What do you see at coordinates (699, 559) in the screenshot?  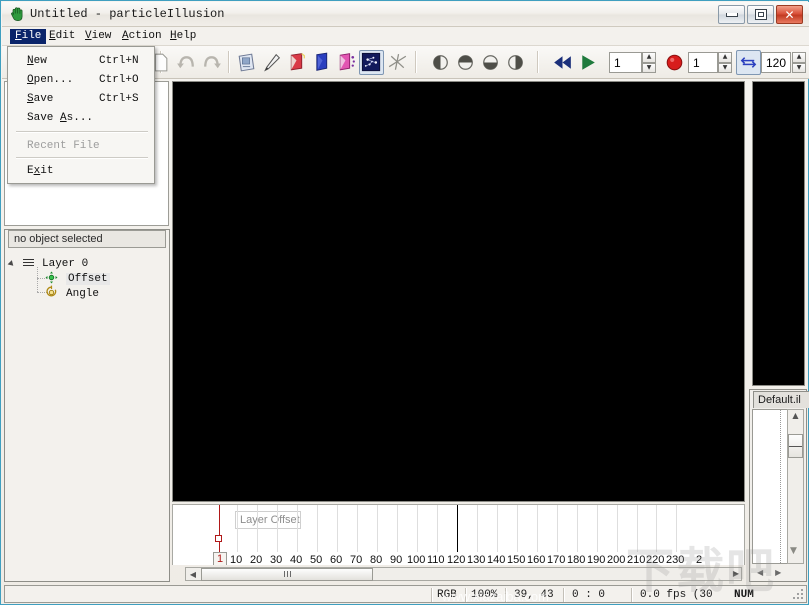 I see `timeline-tick-label: 2` at bounding box center [699, 559].